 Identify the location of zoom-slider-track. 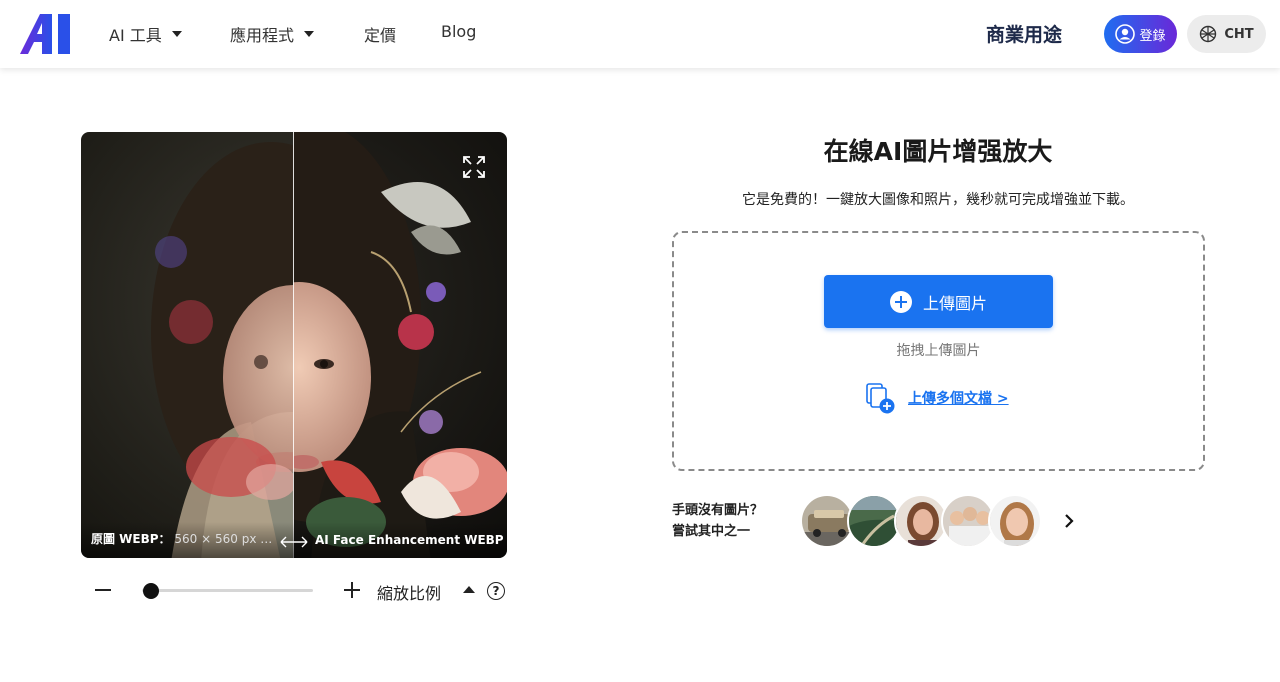
(227, 590).